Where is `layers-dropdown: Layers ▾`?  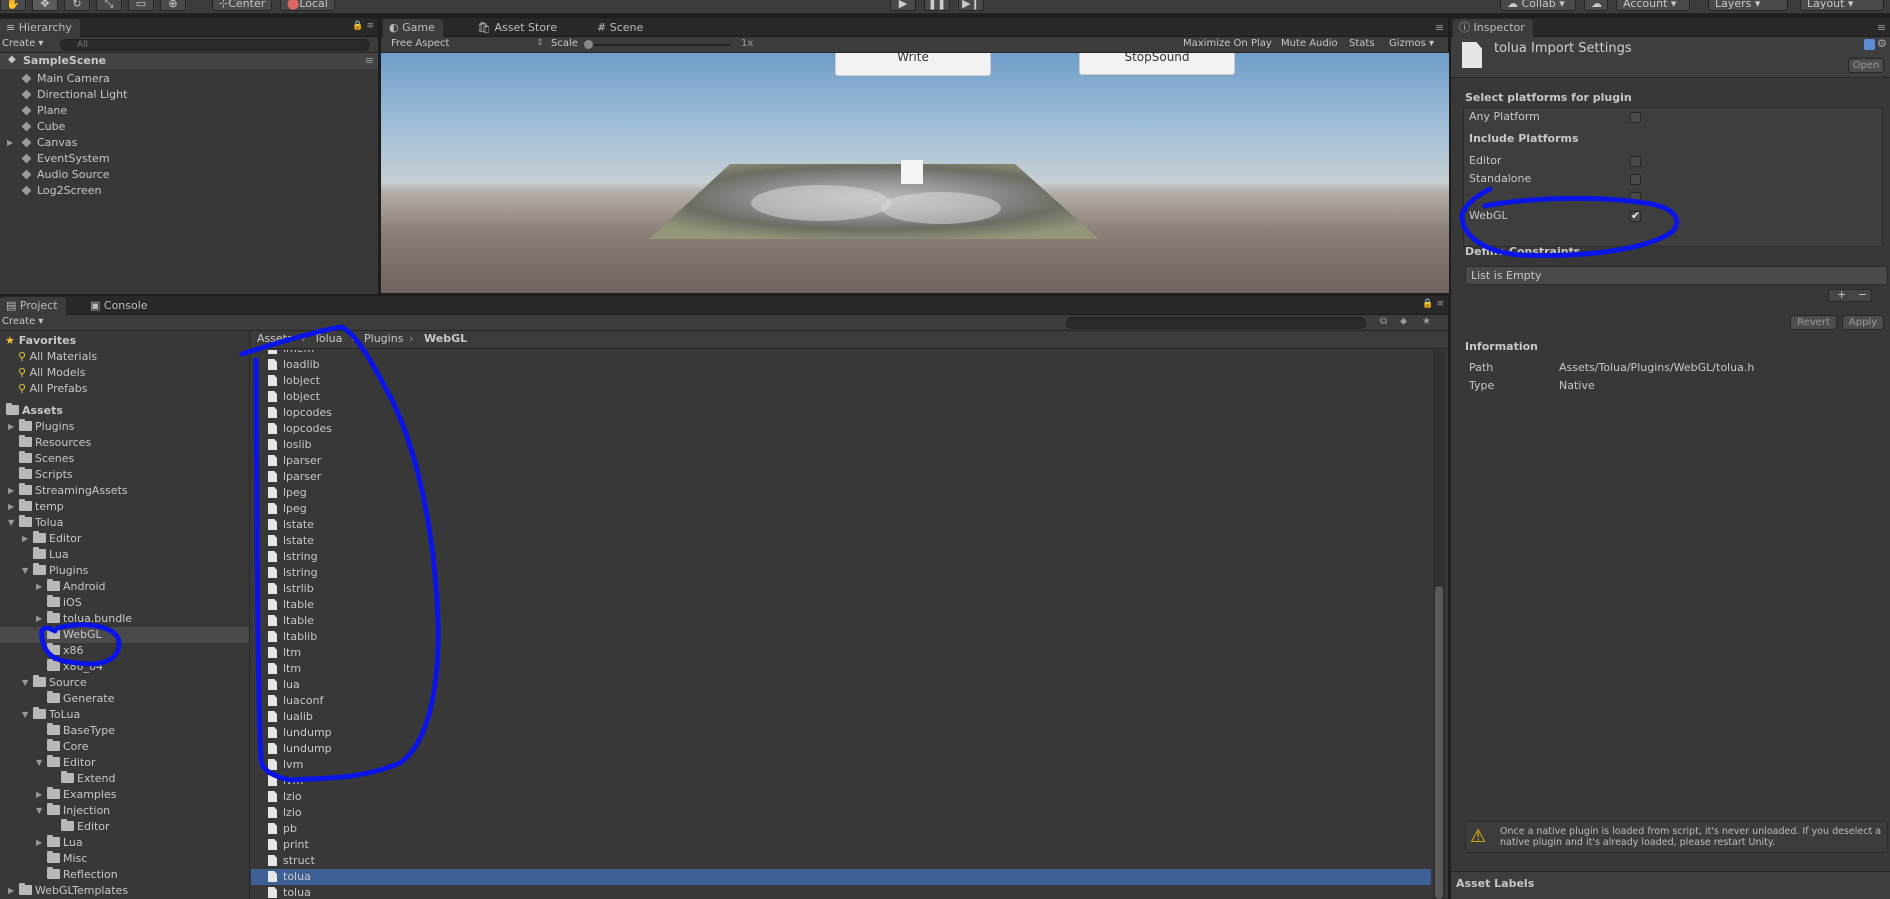
layers-dropdown: Layers ▾ is located at coordinates (1748, 5).